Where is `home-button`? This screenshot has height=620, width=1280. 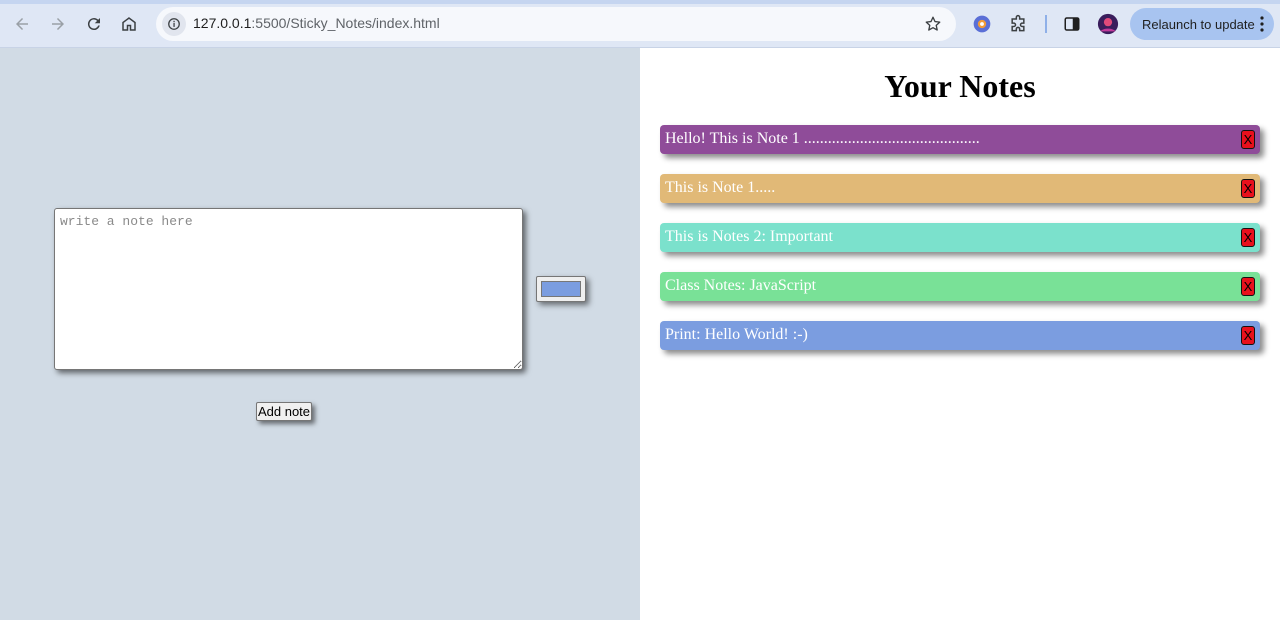 home-button is located at coordinates (129, 24).